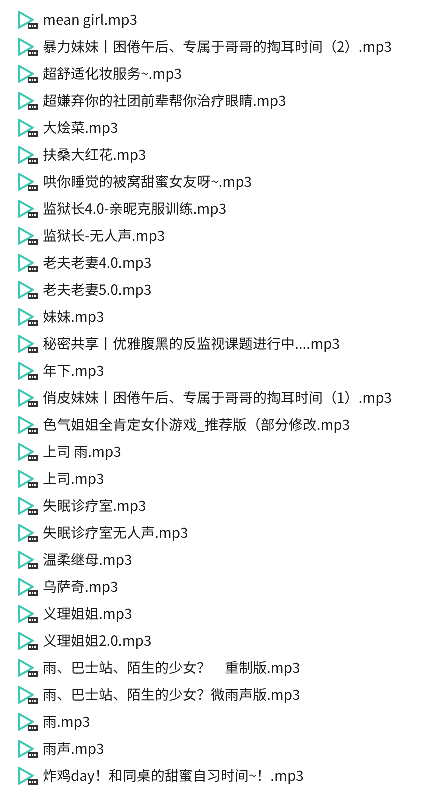 The width and height of the screenshot is (430, 791). I want to click on file-name: 雨.mp3, so click(66, 722).